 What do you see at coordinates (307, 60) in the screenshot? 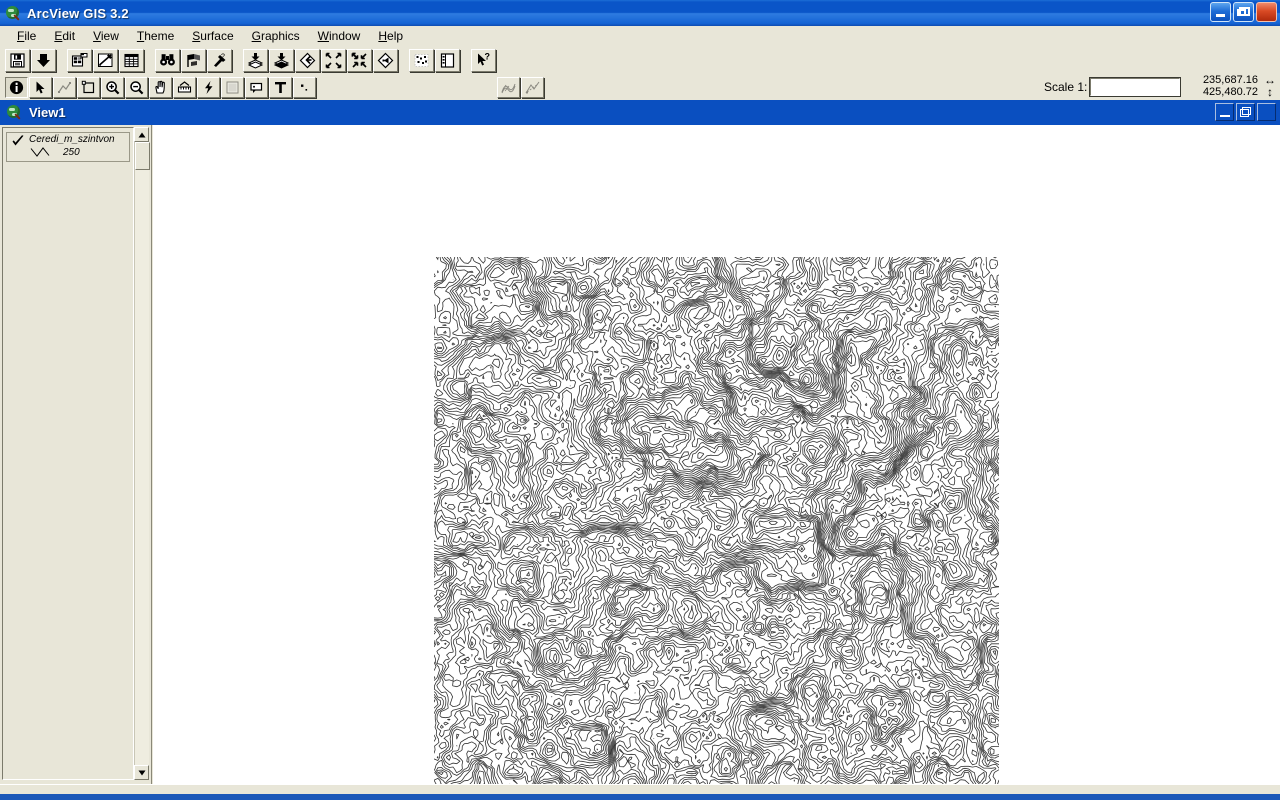
I see `zoom-to-full-extent-button` at bounding box center [307, 60].